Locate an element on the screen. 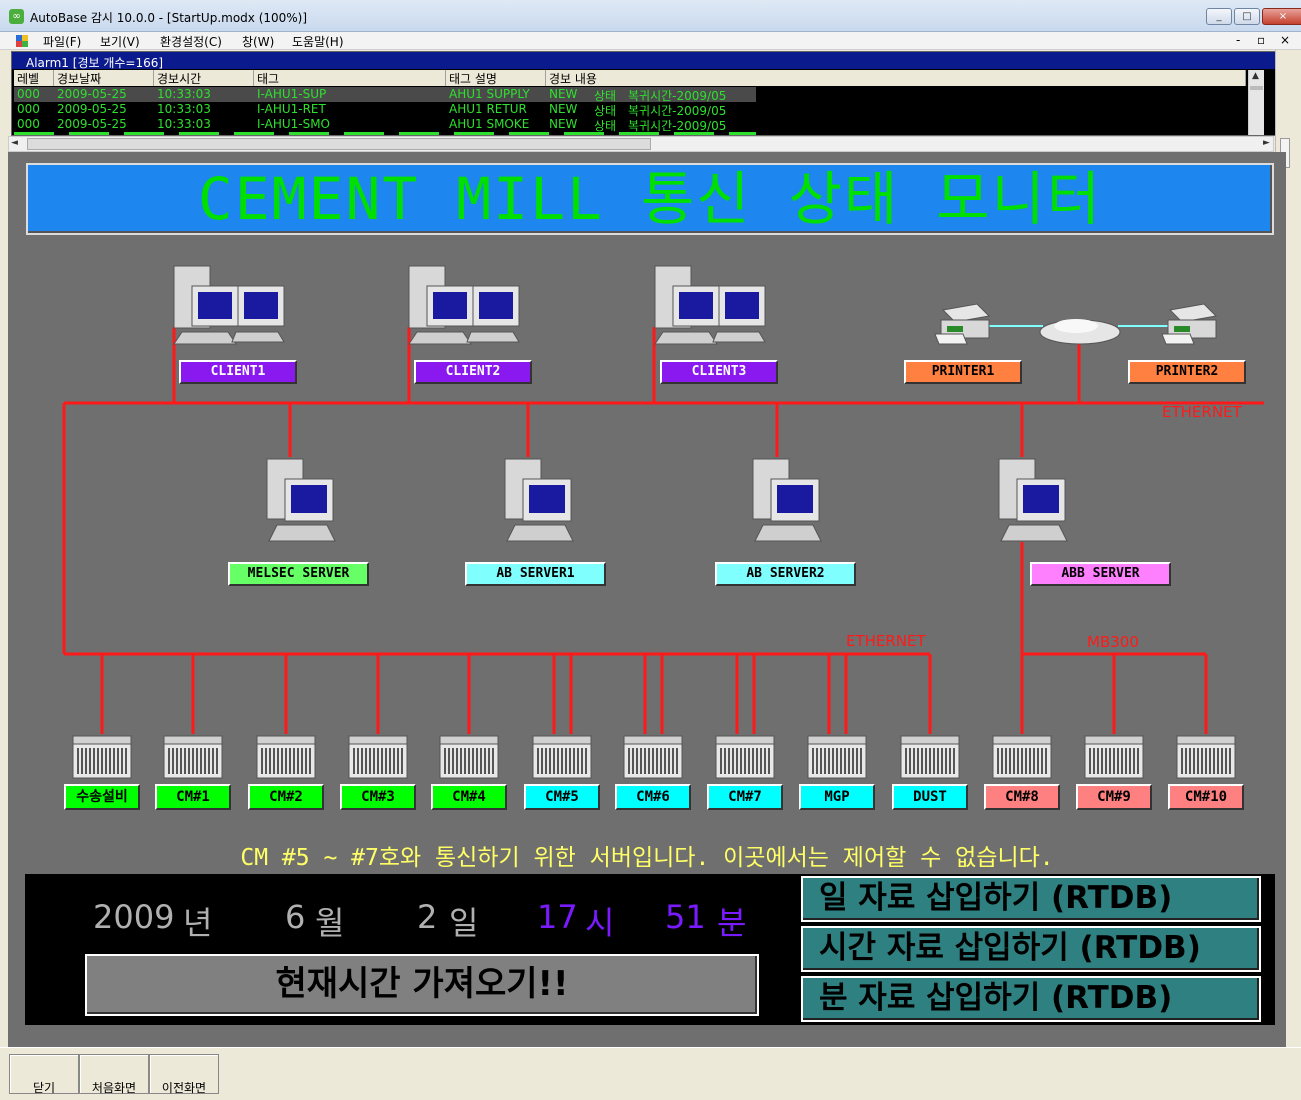  menu-file: 파일(F) is located at coordinates (62, 41).